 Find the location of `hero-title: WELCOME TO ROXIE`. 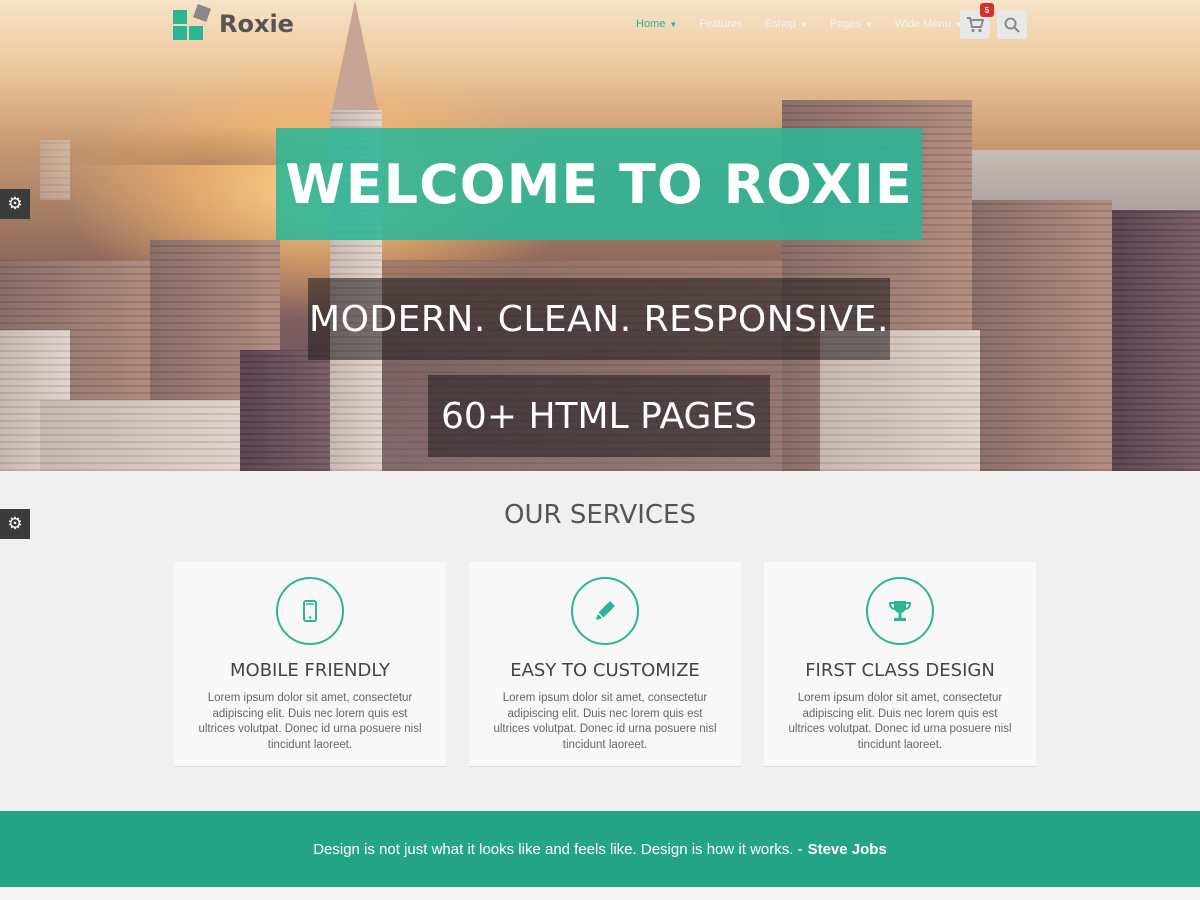

hero-title: WELCOME TO ROXIE is located at coordinates (599, 184).